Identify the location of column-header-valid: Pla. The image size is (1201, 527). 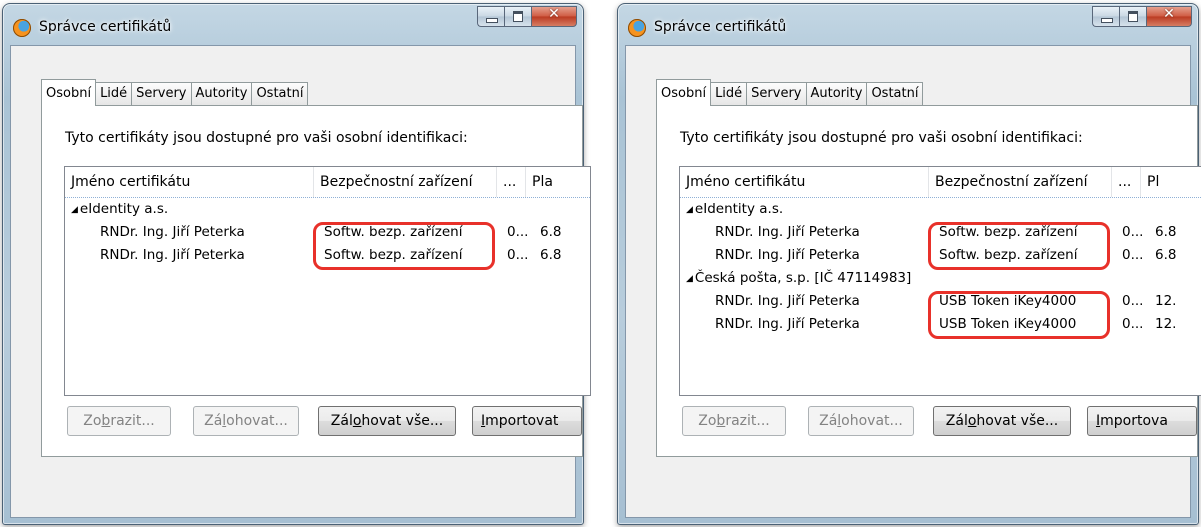
(558, 182).